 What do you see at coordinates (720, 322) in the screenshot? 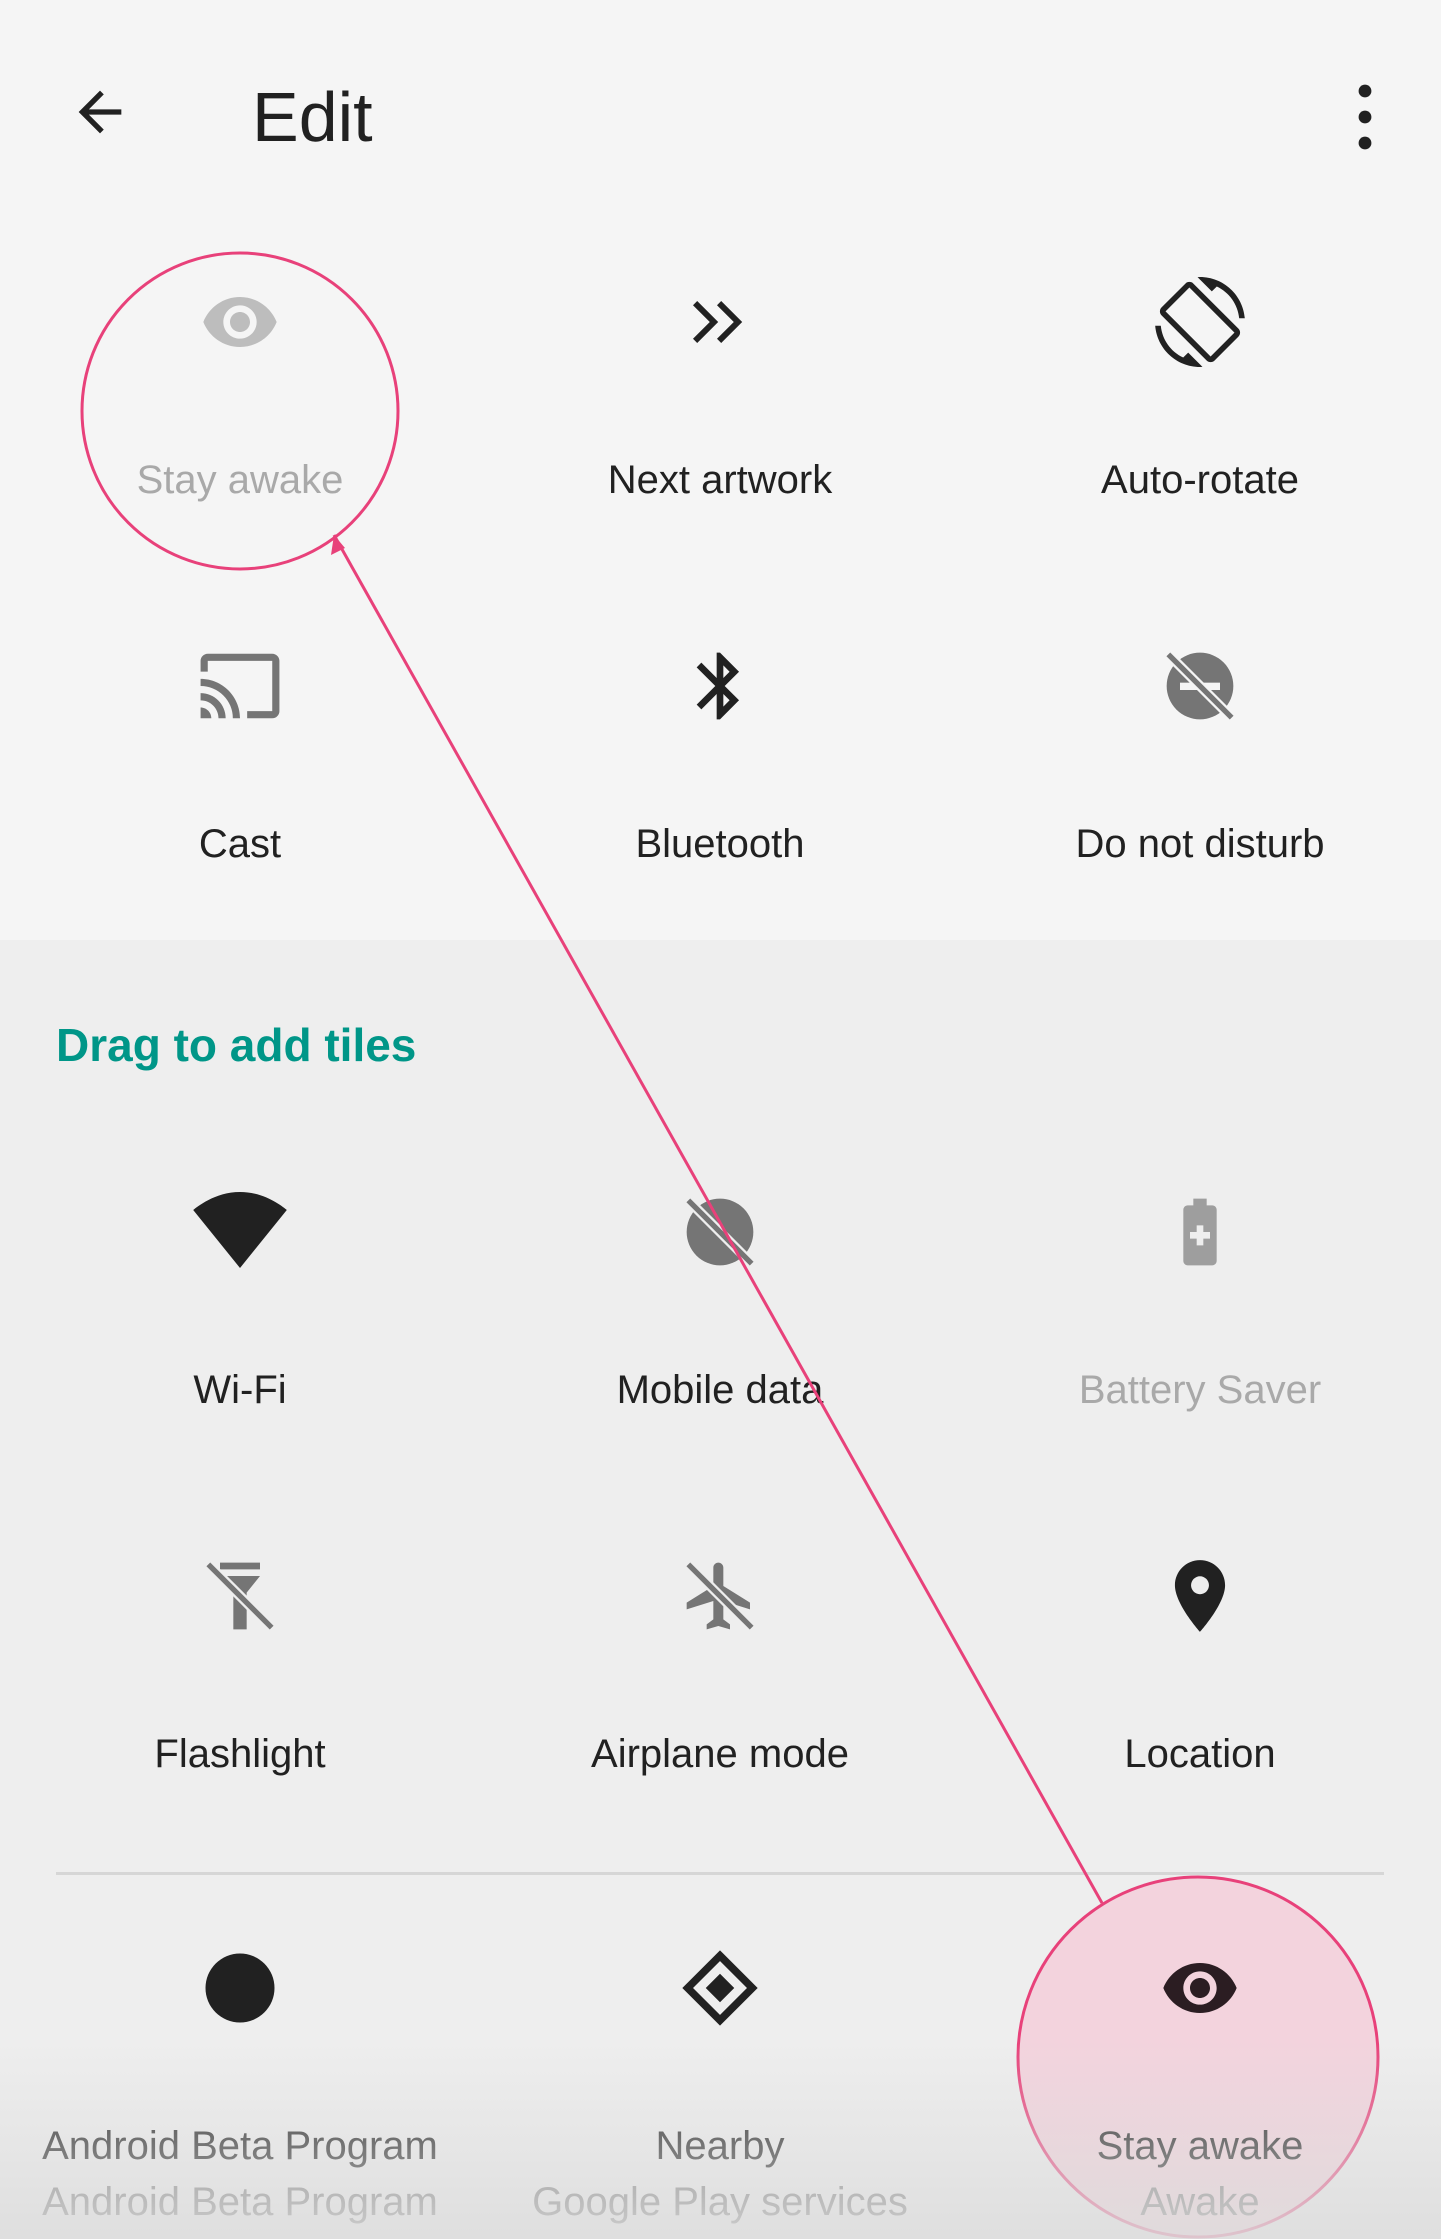
I see `double-chevron-icon` at bounding box center [720, 322].